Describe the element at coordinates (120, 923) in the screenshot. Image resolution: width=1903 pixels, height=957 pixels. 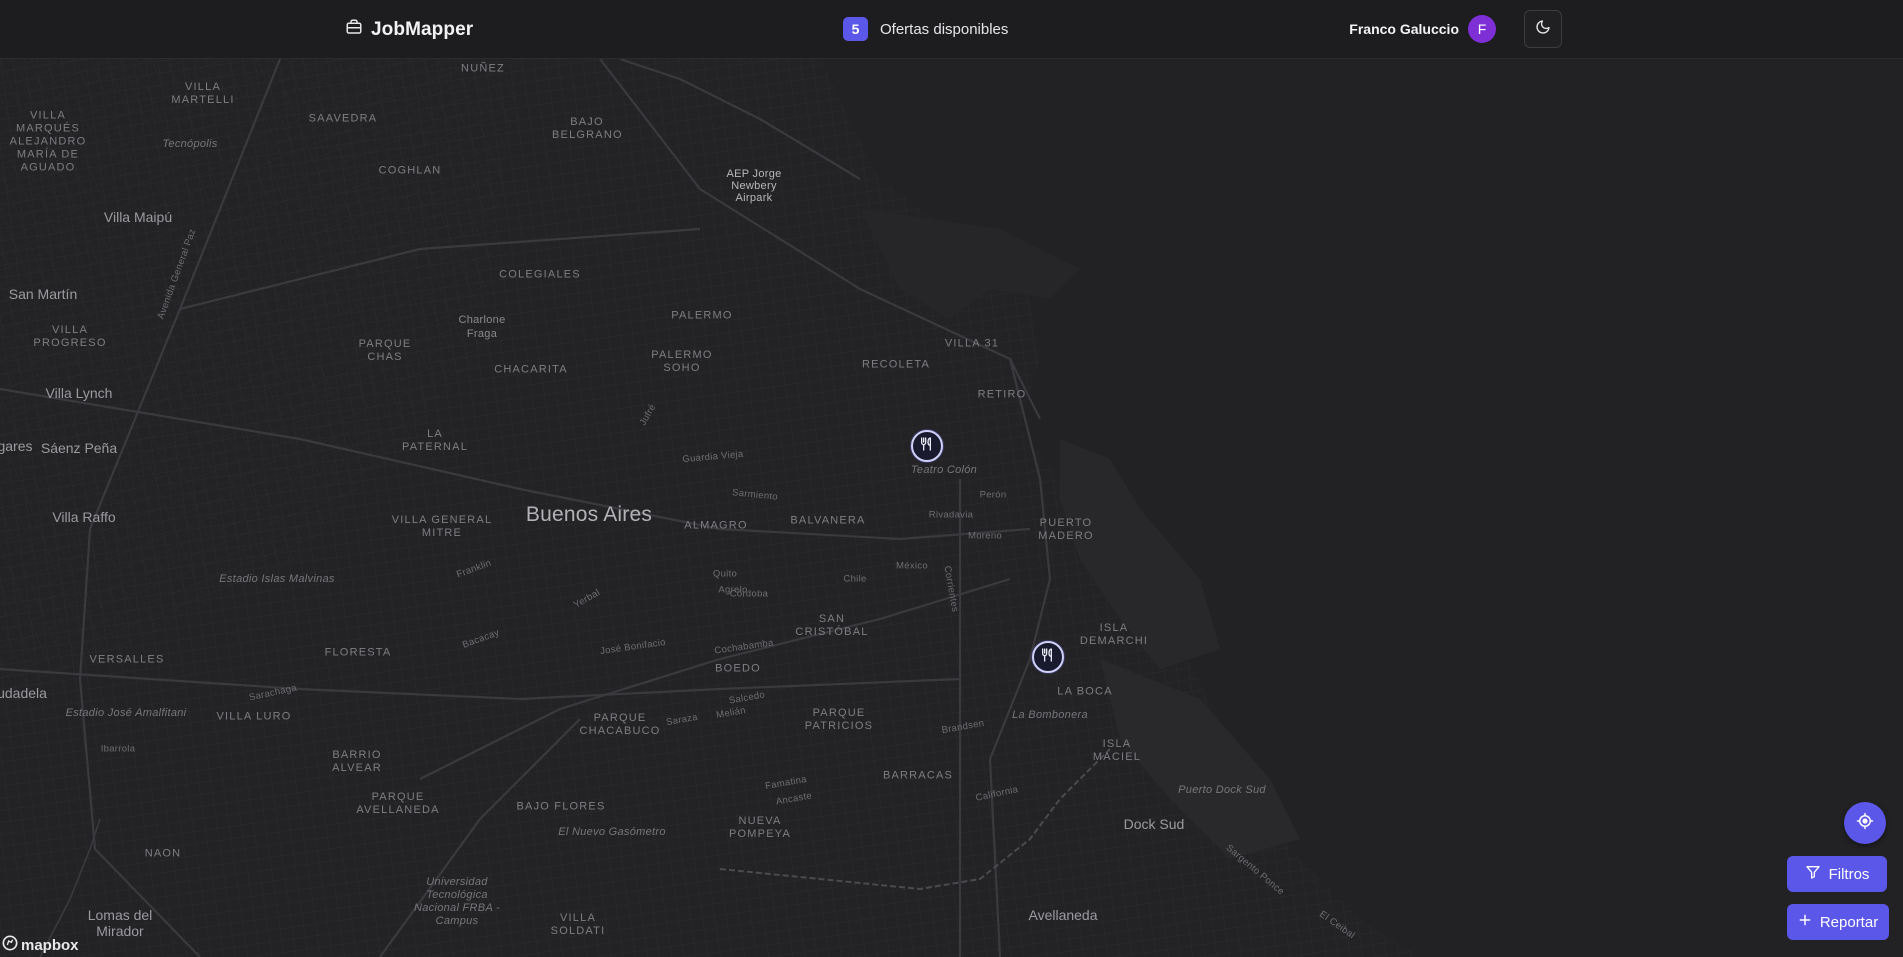
I see `map-label-lomas-del-mirador: Lomas del Mirador` at that location.